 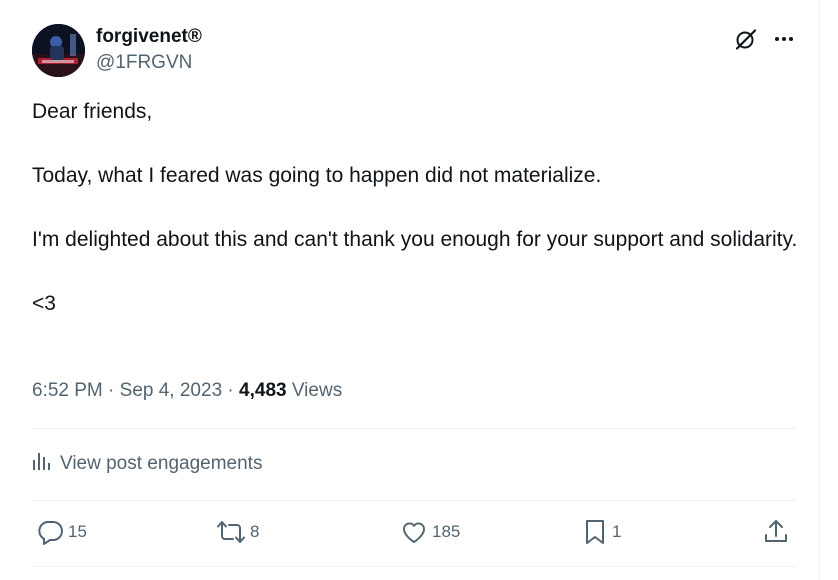 I want to click on view-engagements-label: View post engagements, so click(x=161, y=463).